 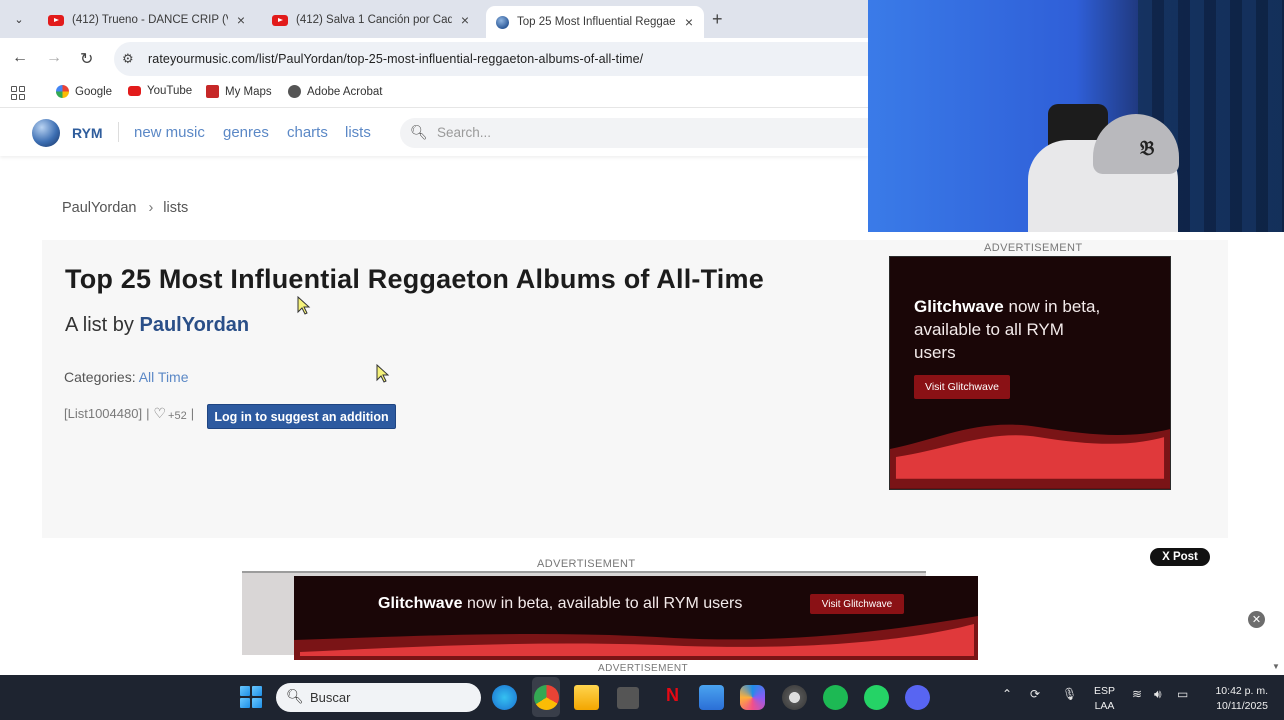 What do you see at coordinates (18, 93) in the screenshot?
I see `apps-icon` at bounding box center [18, 93].